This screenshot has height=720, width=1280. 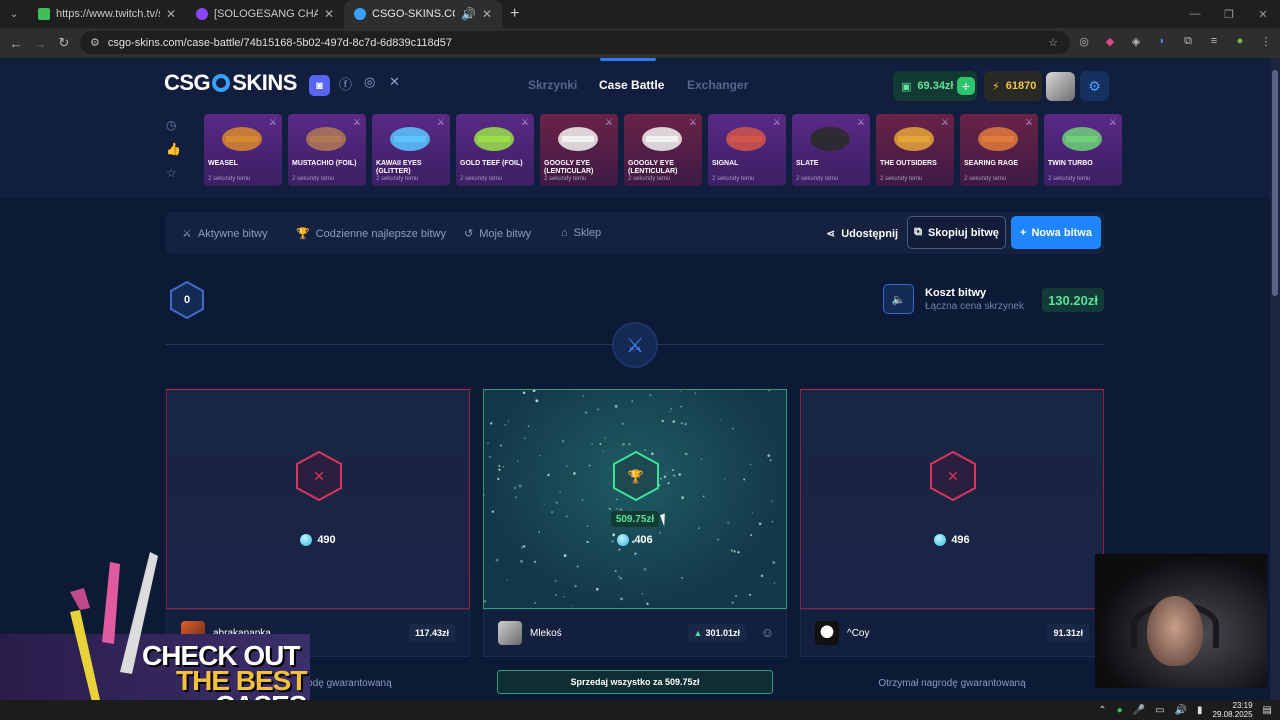 I want to click on gear-icon: ⚙, so click(x=1094, y=86).